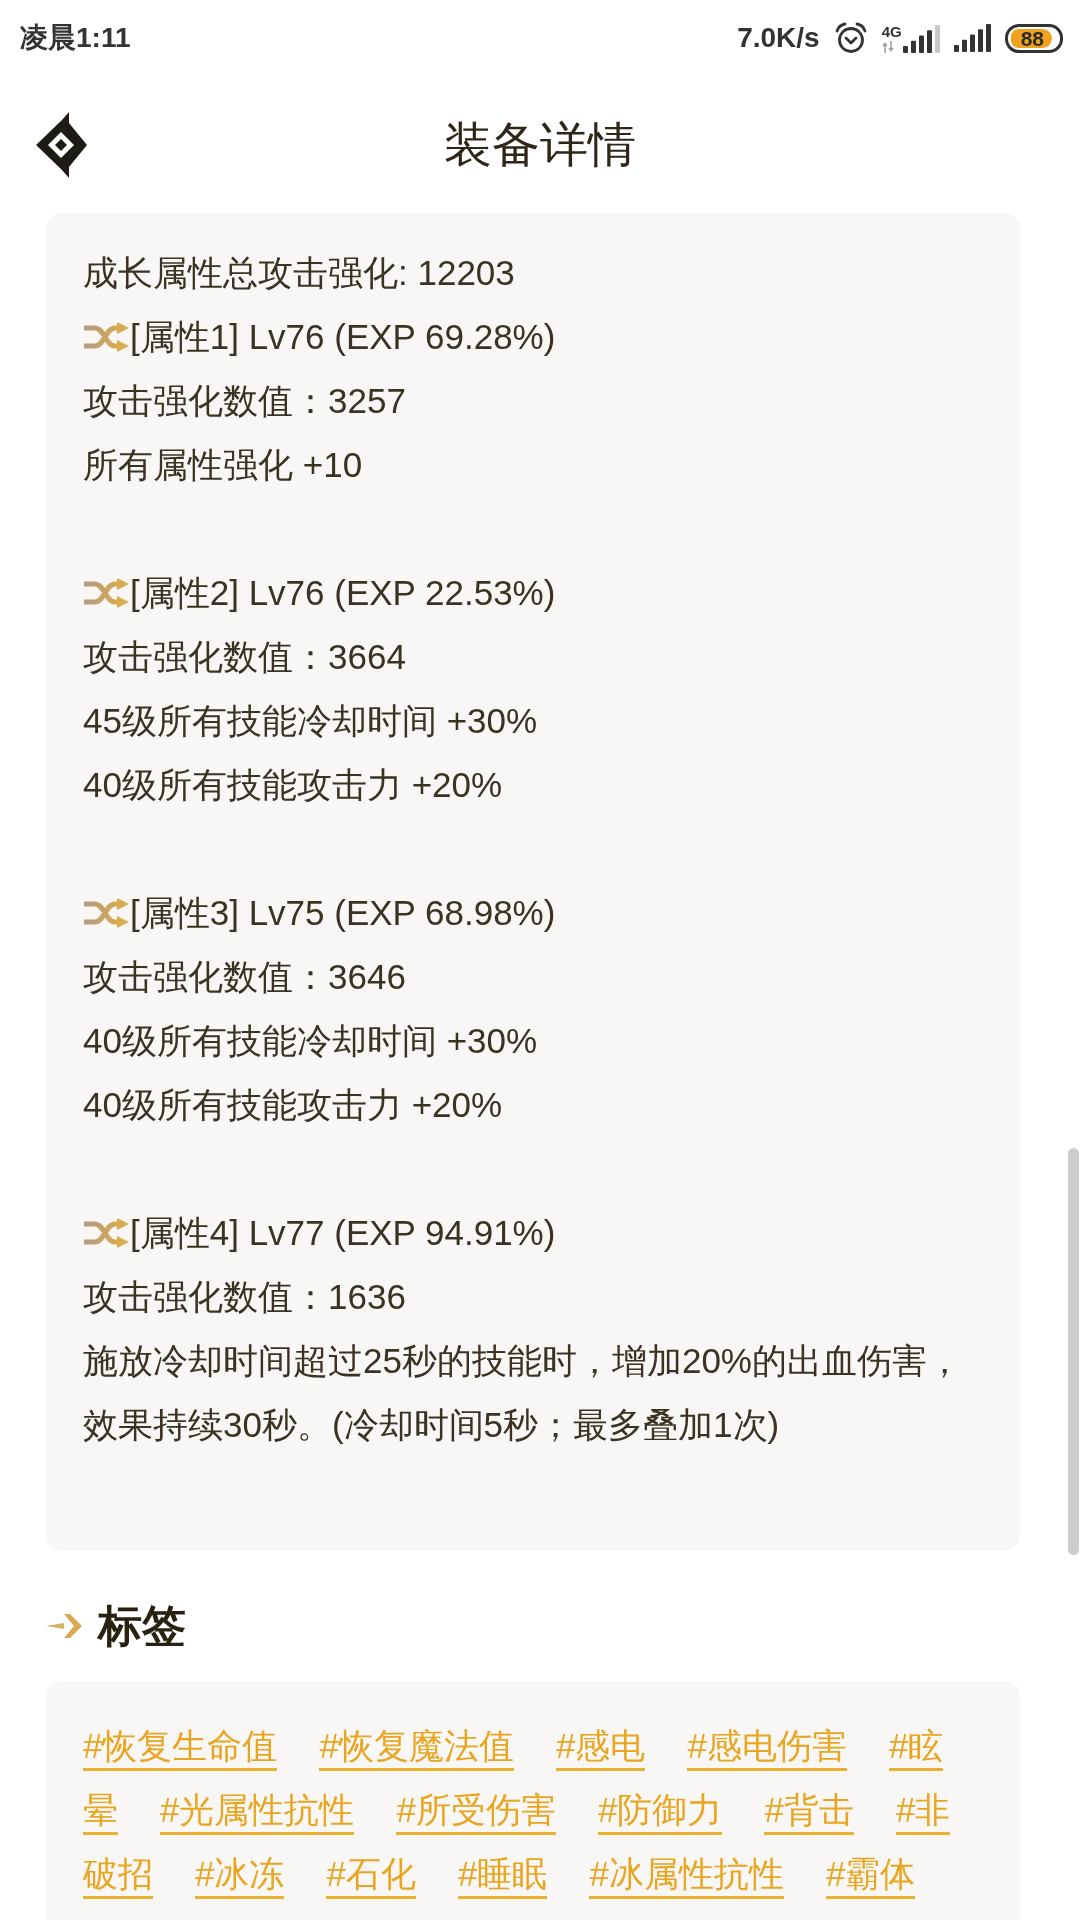 The image size is (1080, 1920). Describe the element at coordinates (343, 337) in the screenshot. I see `attribute-title: [属性1] Lv76 (EXP 69.28%)` at that location.